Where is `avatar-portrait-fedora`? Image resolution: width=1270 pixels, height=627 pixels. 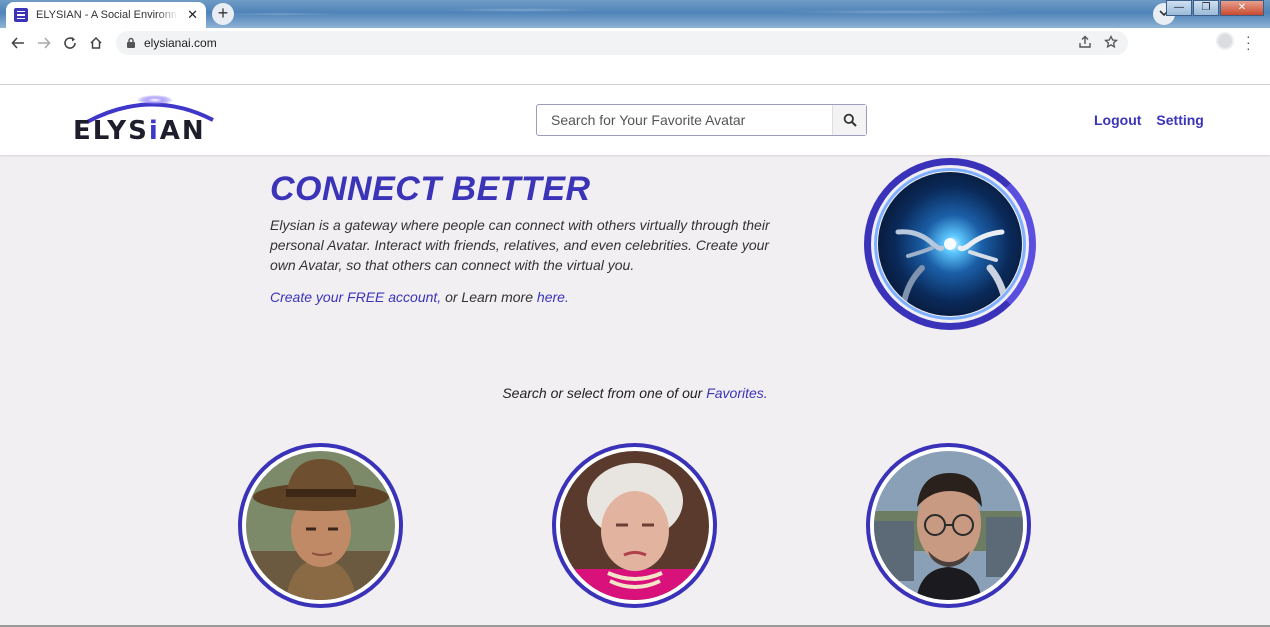 avatar-portrait-fedora is located at coordinates (320, 525).